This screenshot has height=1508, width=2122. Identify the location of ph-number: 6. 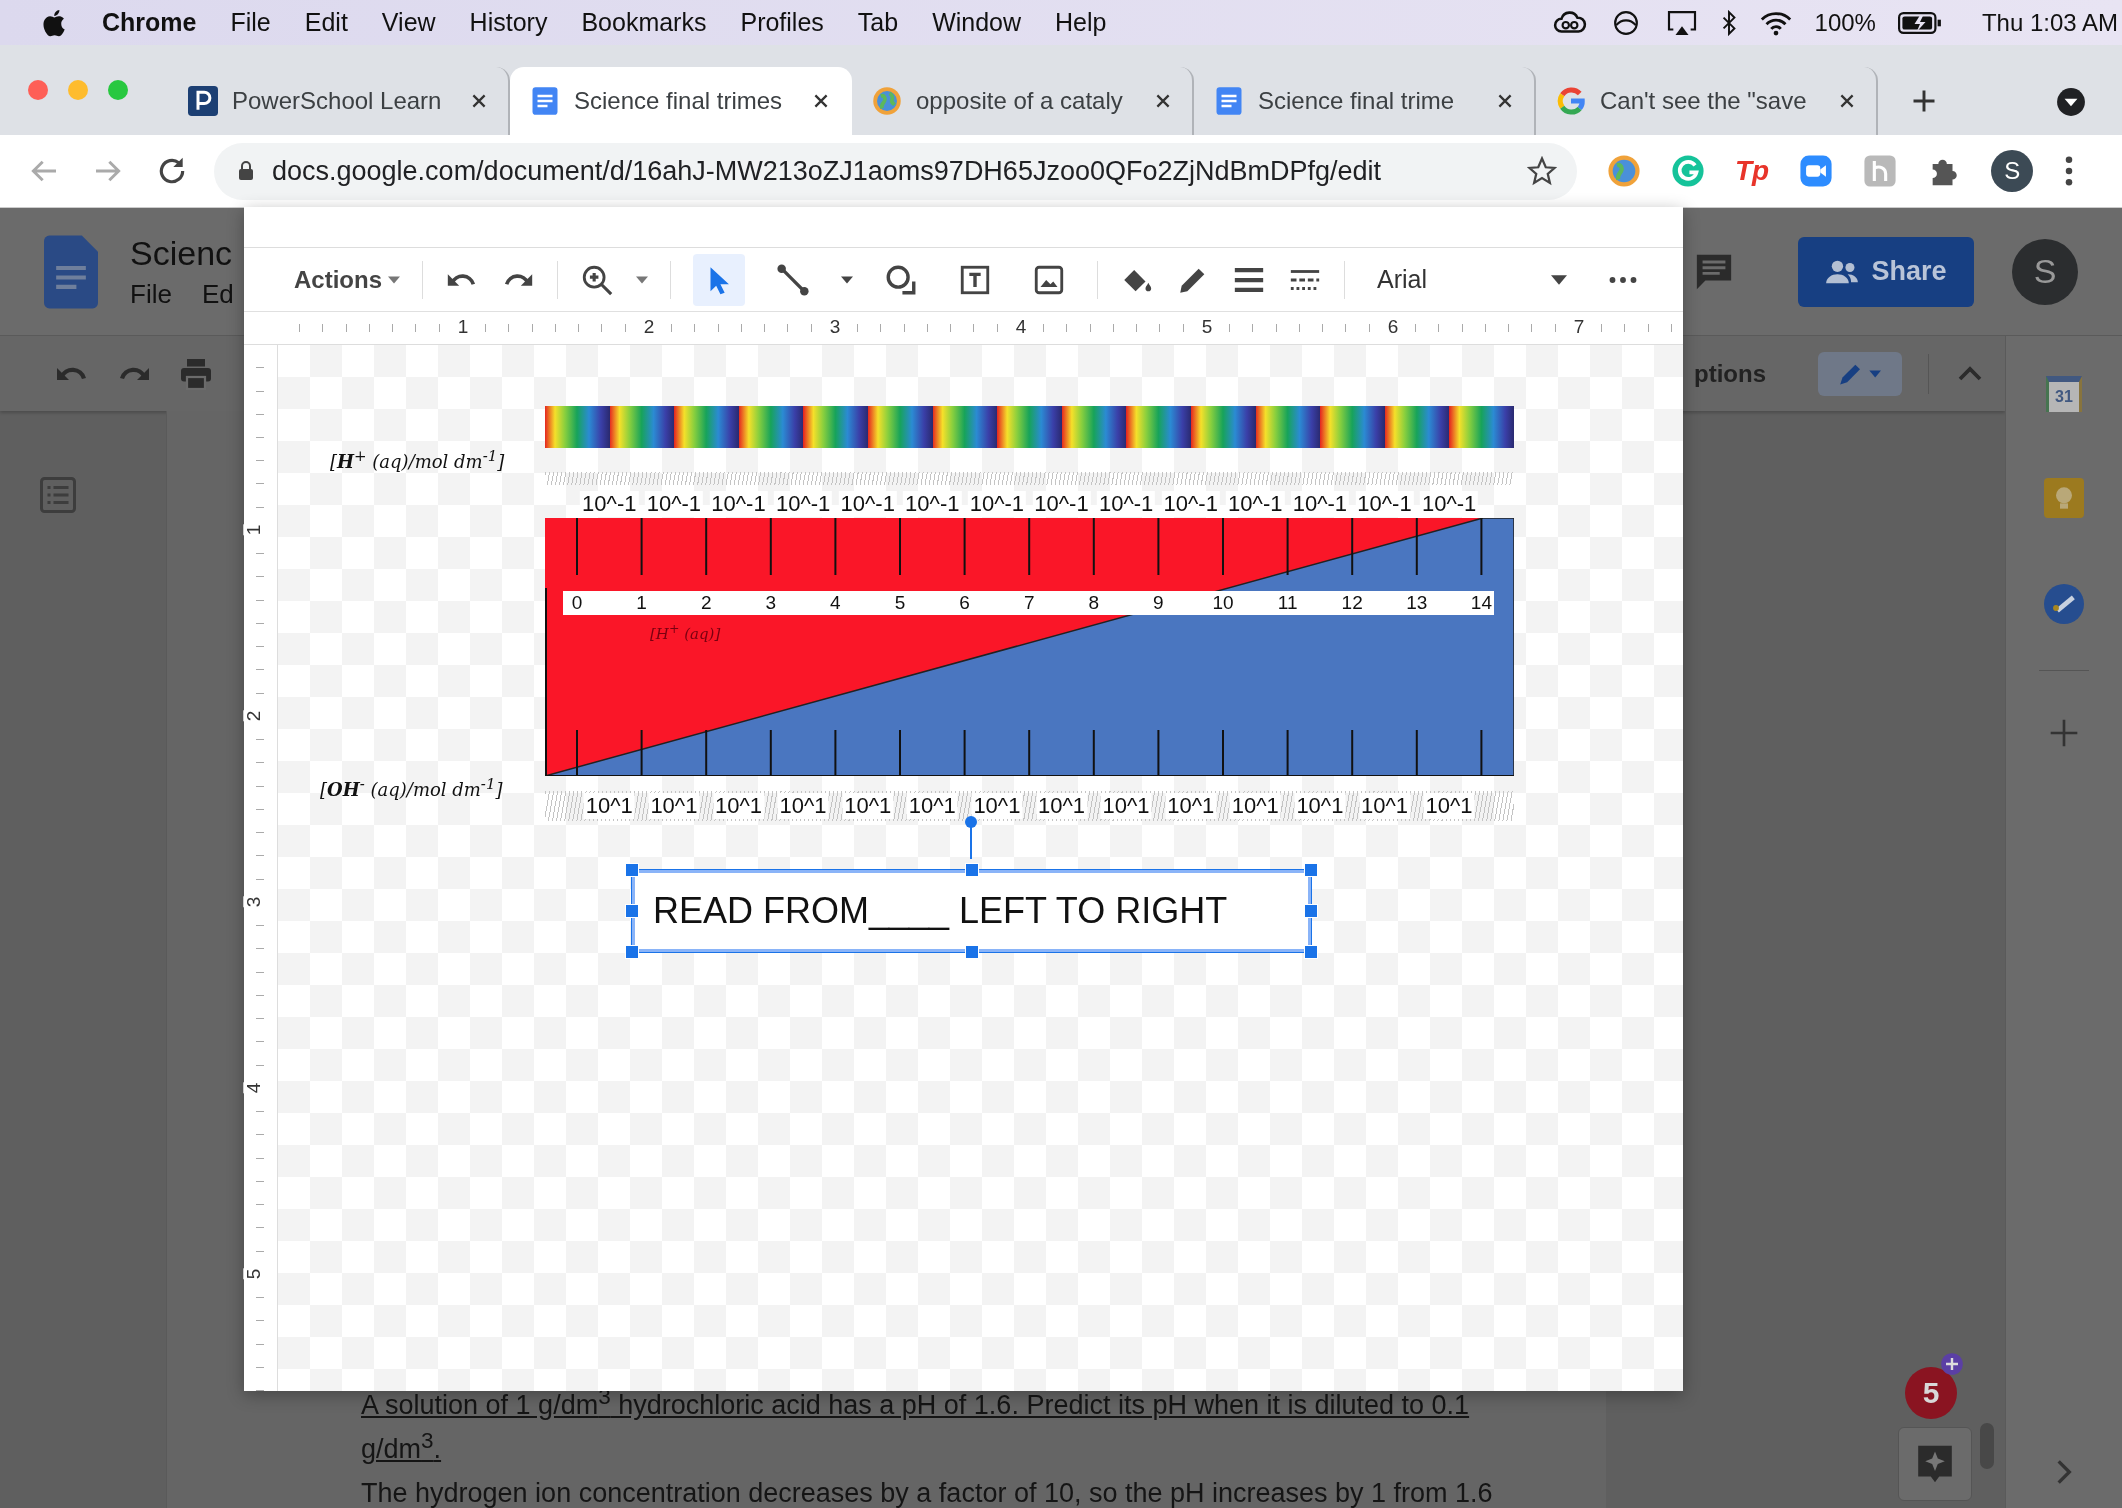
(964, 603).